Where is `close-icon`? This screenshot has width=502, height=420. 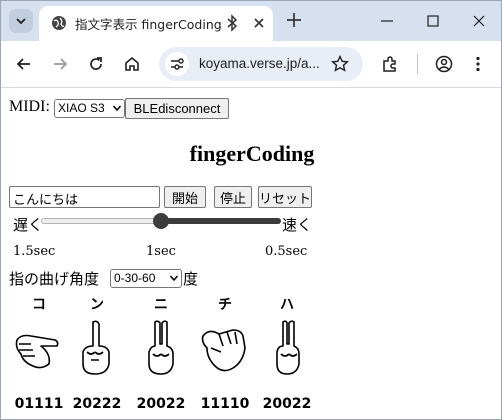
close-icon is located at coordinates (259, 23).